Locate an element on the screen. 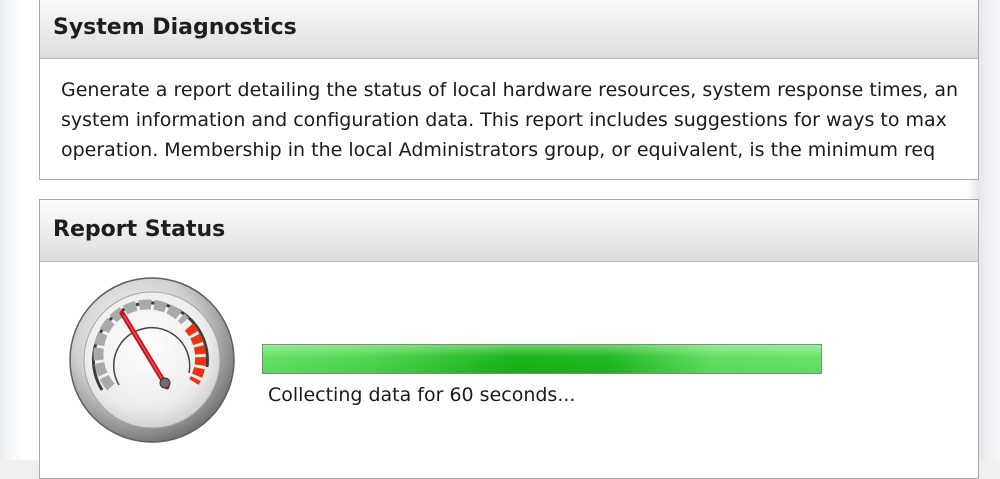  report-status-title: Report Status is located at coordinates (139, 229).